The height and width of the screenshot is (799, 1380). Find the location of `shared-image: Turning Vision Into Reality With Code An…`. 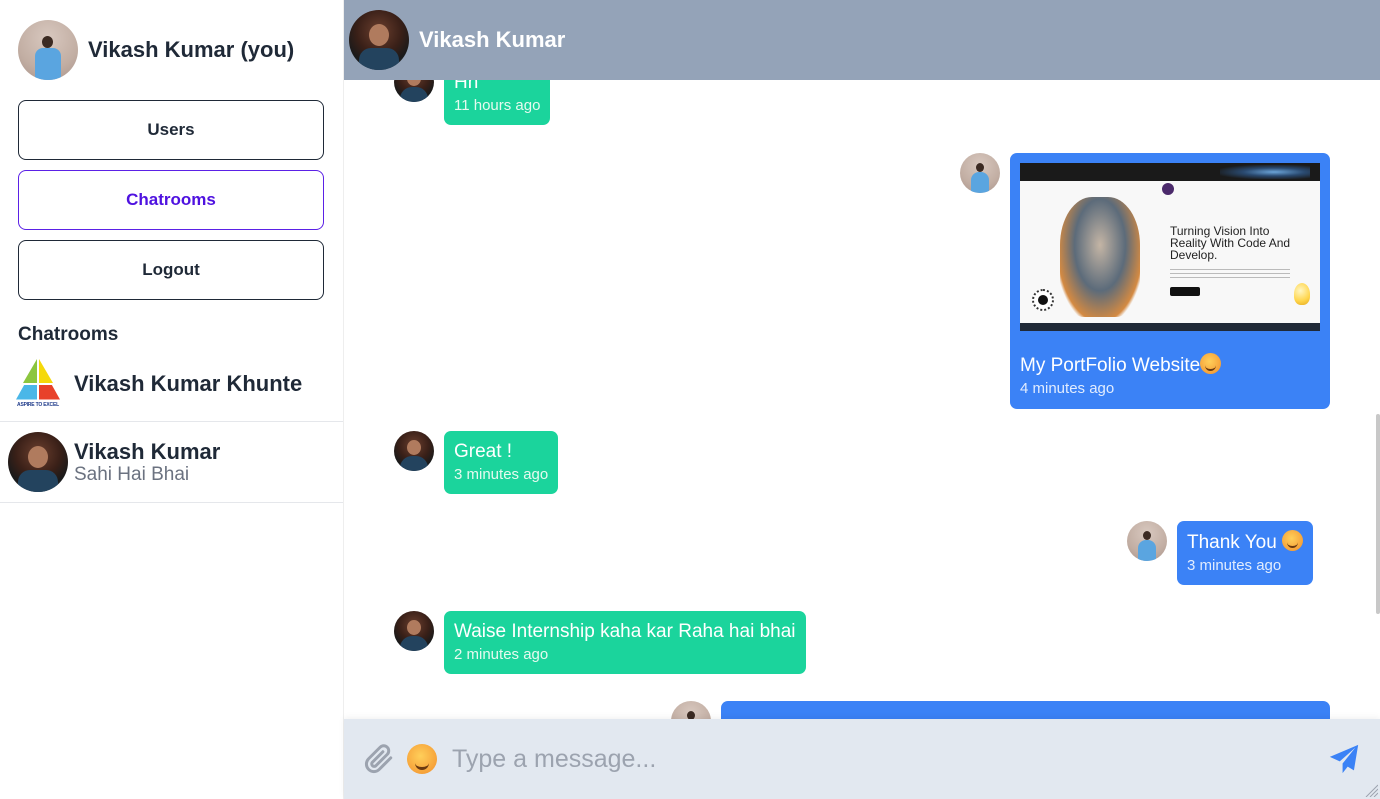

shared-image: Turning Vision Into Reality With Code An… is located at coordinates (1170, 247).